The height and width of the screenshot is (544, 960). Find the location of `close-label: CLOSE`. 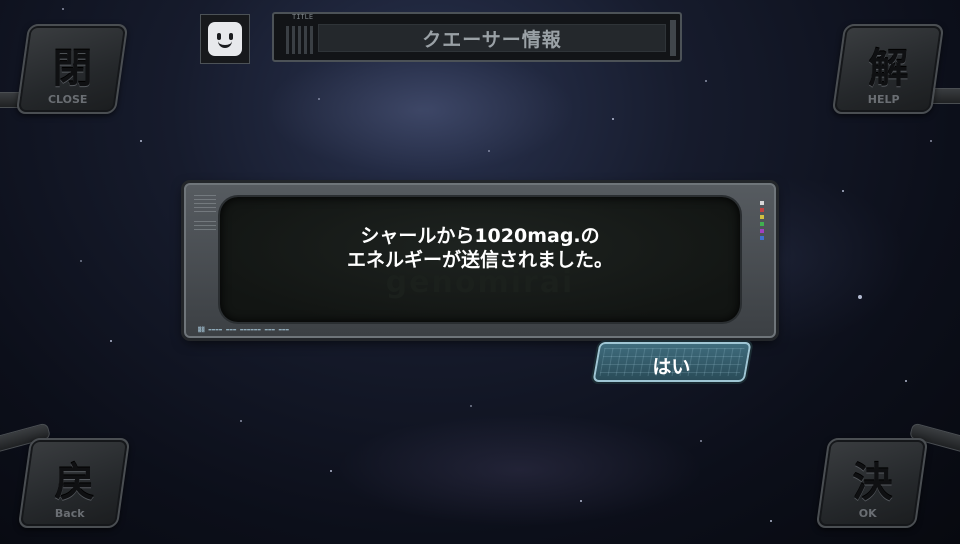

close-label: CLOSE is located at coordinates (67, 99).